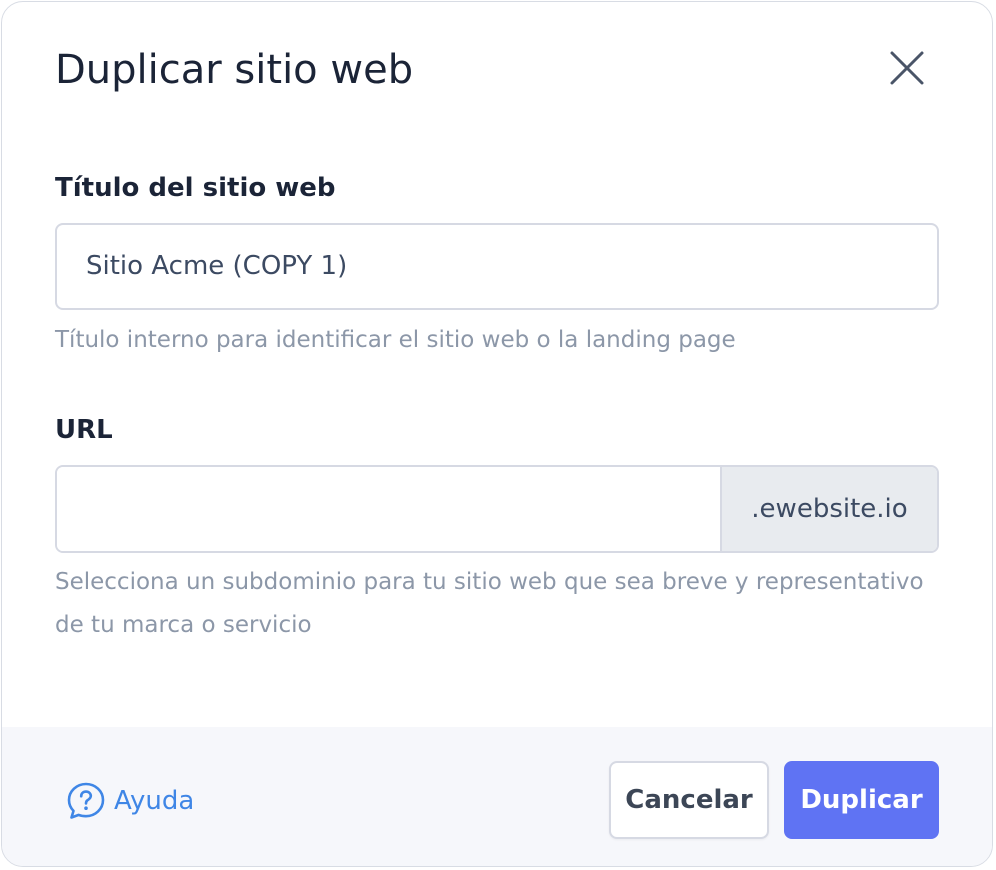  I want to click on question-bubble-icon, so click(86, 800).